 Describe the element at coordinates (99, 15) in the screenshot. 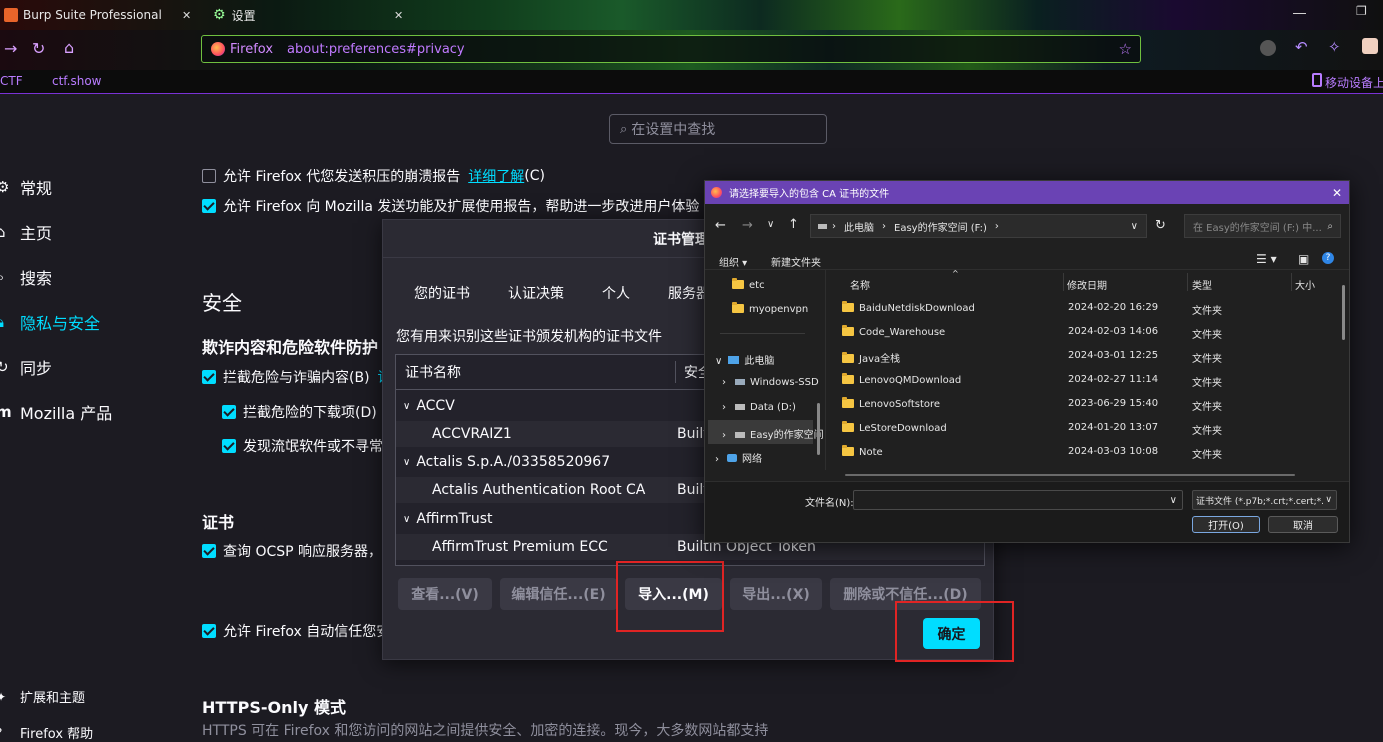

I see `tab-burp-suite: Burp Suite Professional ✕` at that location.